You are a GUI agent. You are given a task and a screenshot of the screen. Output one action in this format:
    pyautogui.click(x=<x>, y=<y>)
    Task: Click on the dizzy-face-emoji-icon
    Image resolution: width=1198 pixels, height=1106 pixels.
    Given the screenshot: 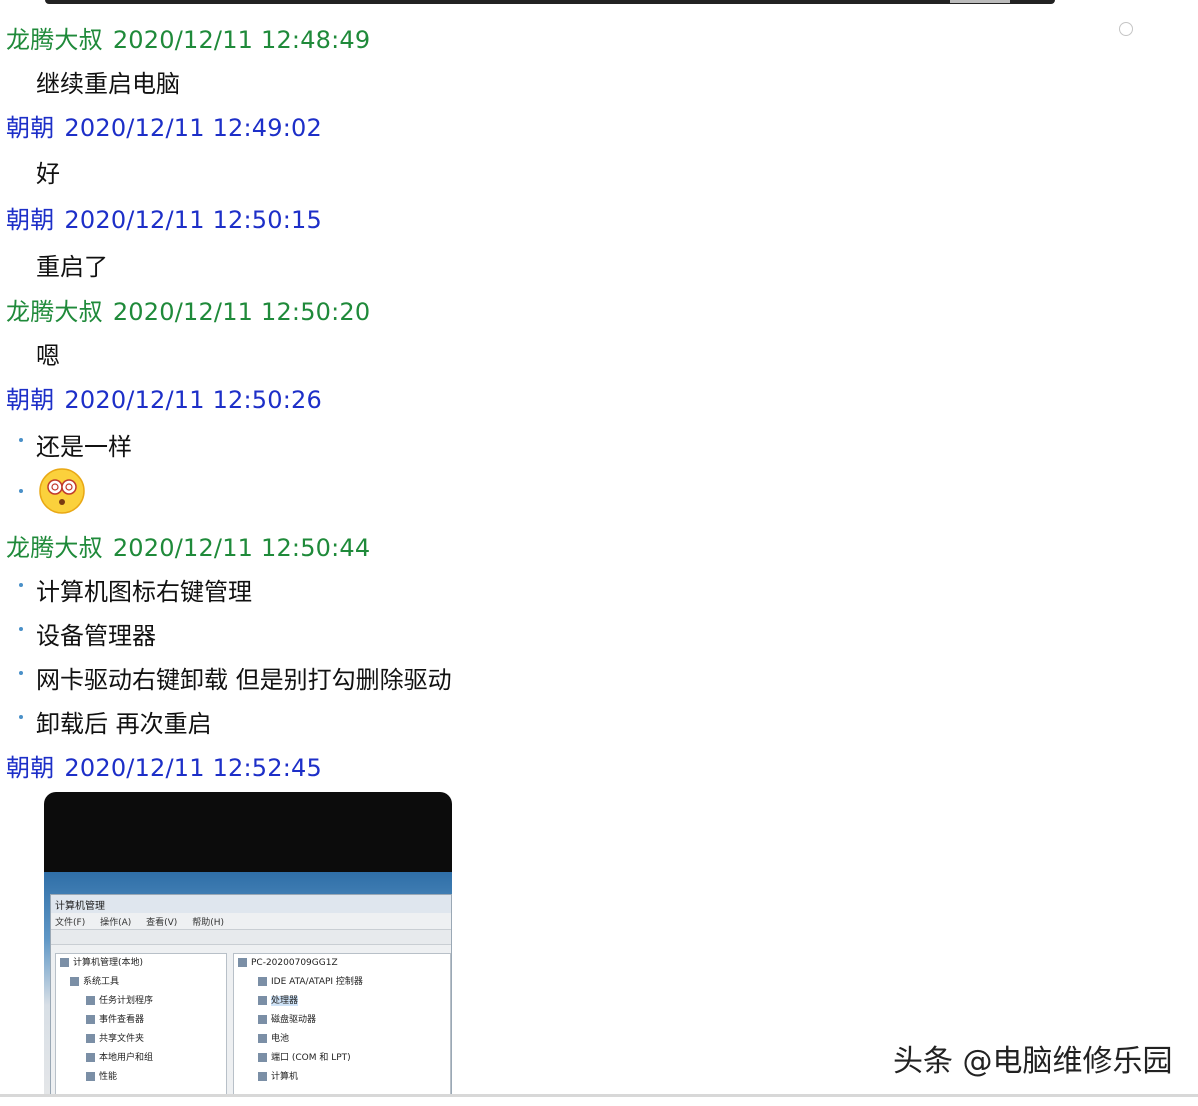 What is the action you would take?
    pyautogui.click(x=62, y=491)
    